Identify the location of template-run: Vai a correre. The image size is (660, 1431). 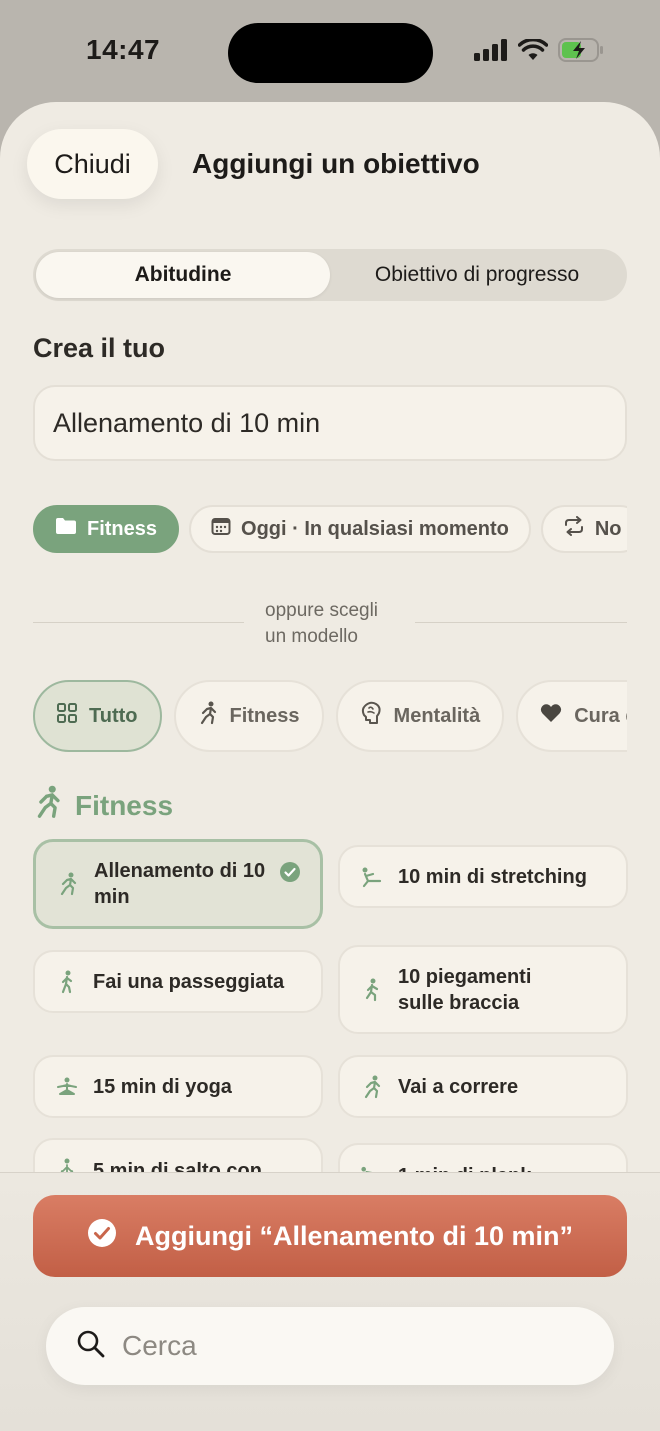
(483, 1086).